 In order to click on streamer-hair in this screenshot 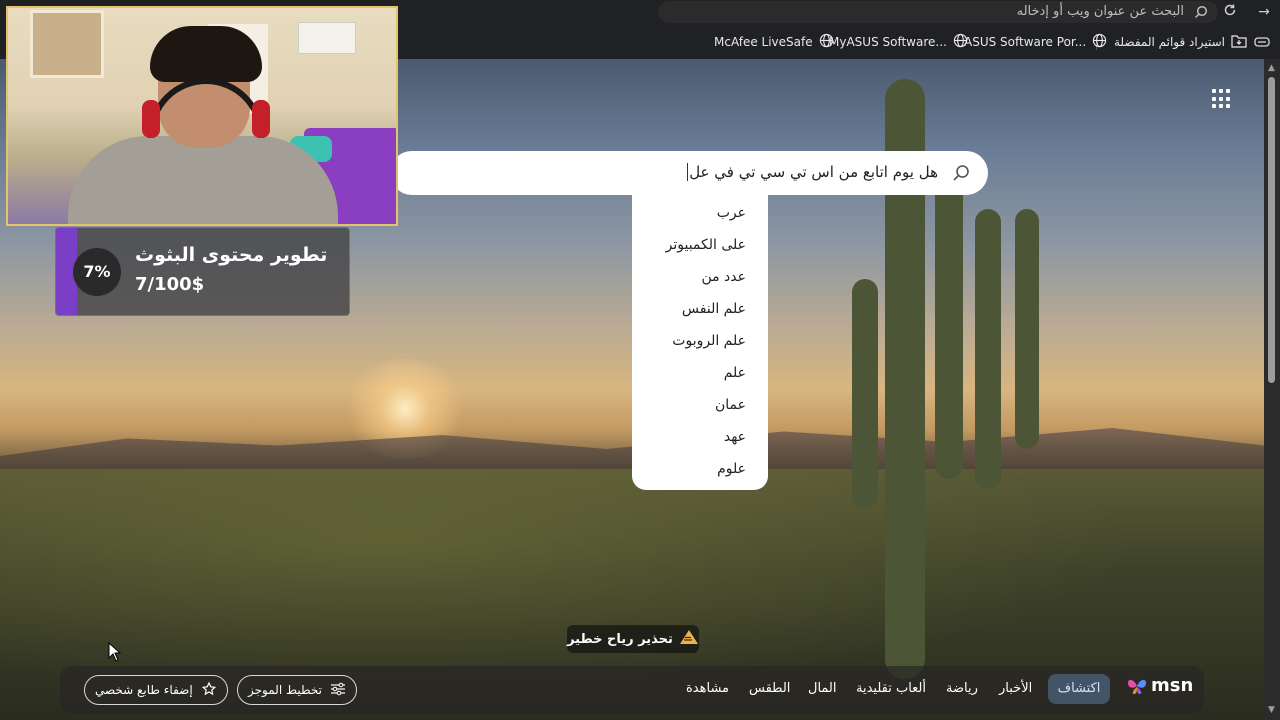, I will do `click(206, 54)`.